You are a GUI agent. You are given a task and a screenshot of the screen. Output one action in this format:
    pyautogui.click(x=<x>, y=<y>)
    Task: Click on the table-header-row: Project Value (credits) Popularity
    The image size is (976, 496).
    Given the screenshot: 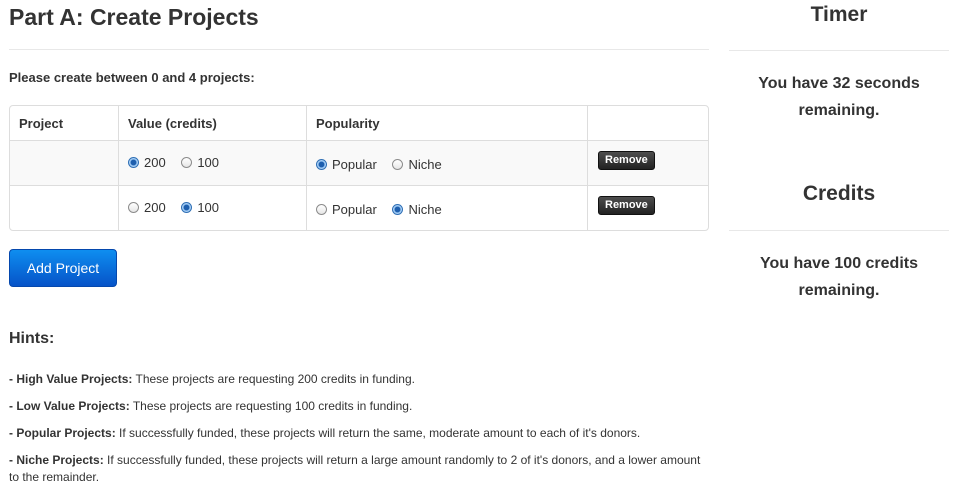 What is the action you would take?
    pyautogui.click(x=359, y=123)
    